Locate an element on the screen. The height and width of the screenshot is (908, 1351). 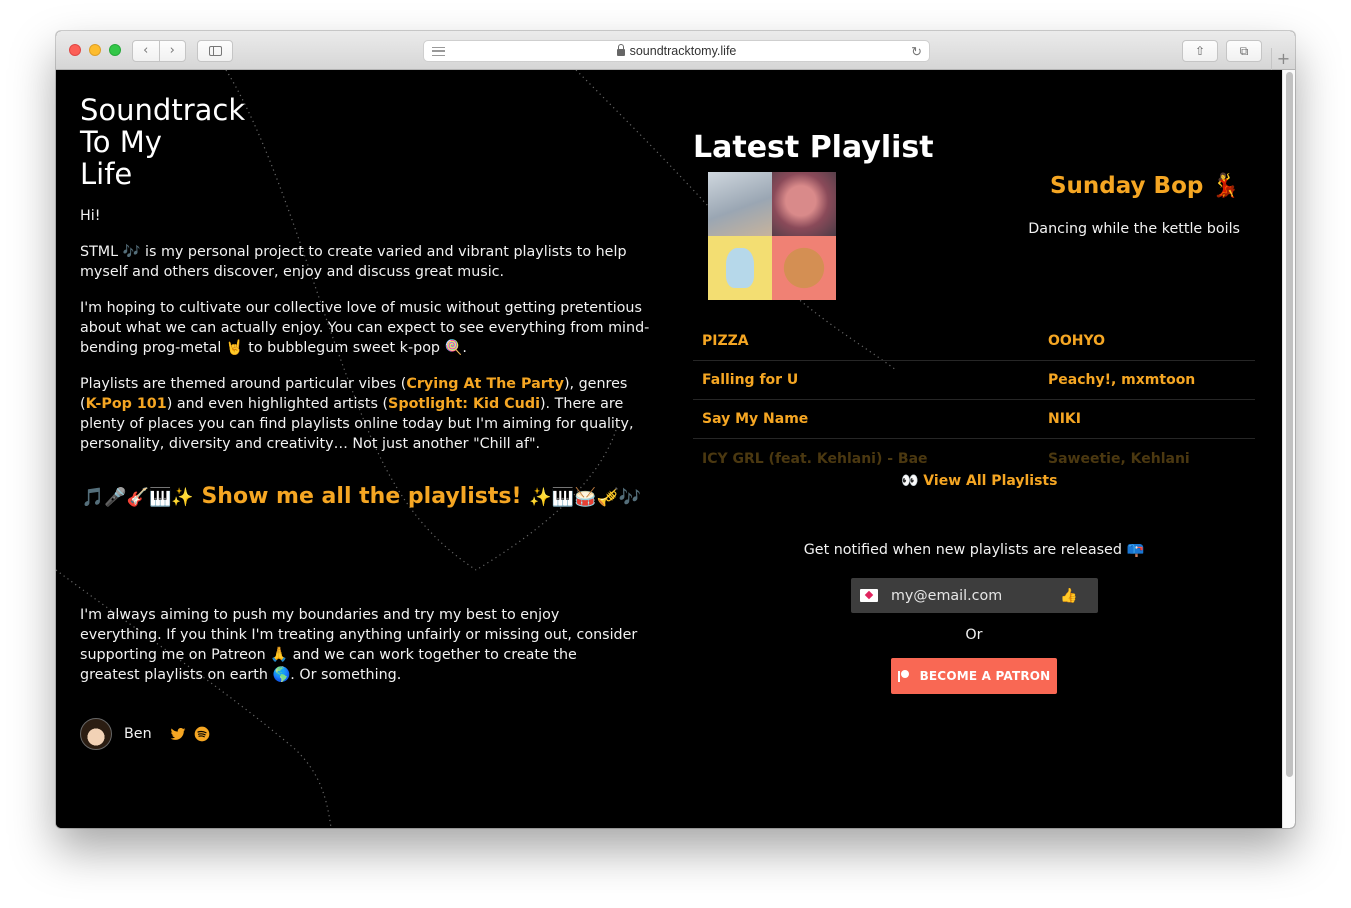
minimize-window-button is located at coordinates (95, 50).